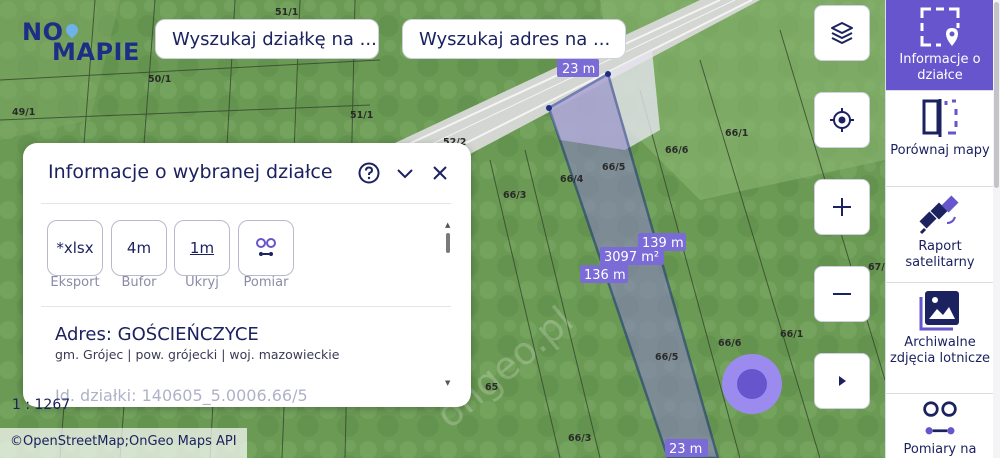 This screenshot has width=1000, height=458. I want to click on sidebar-item-label: Porównaj mapy, so click(940, 150).